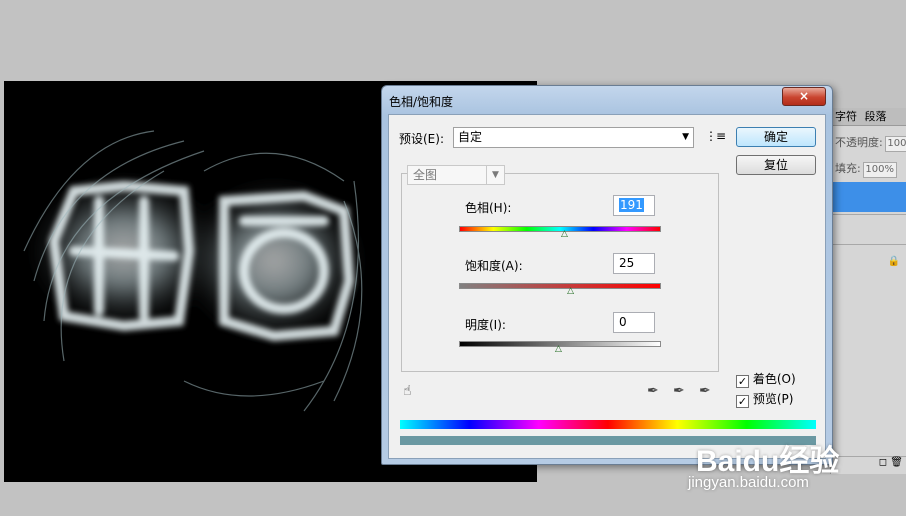 This screenshot has height=516, width=906. Describe the element at coordinates (868, 197) in the screenshot. I see `selected-layer-row` at that location.